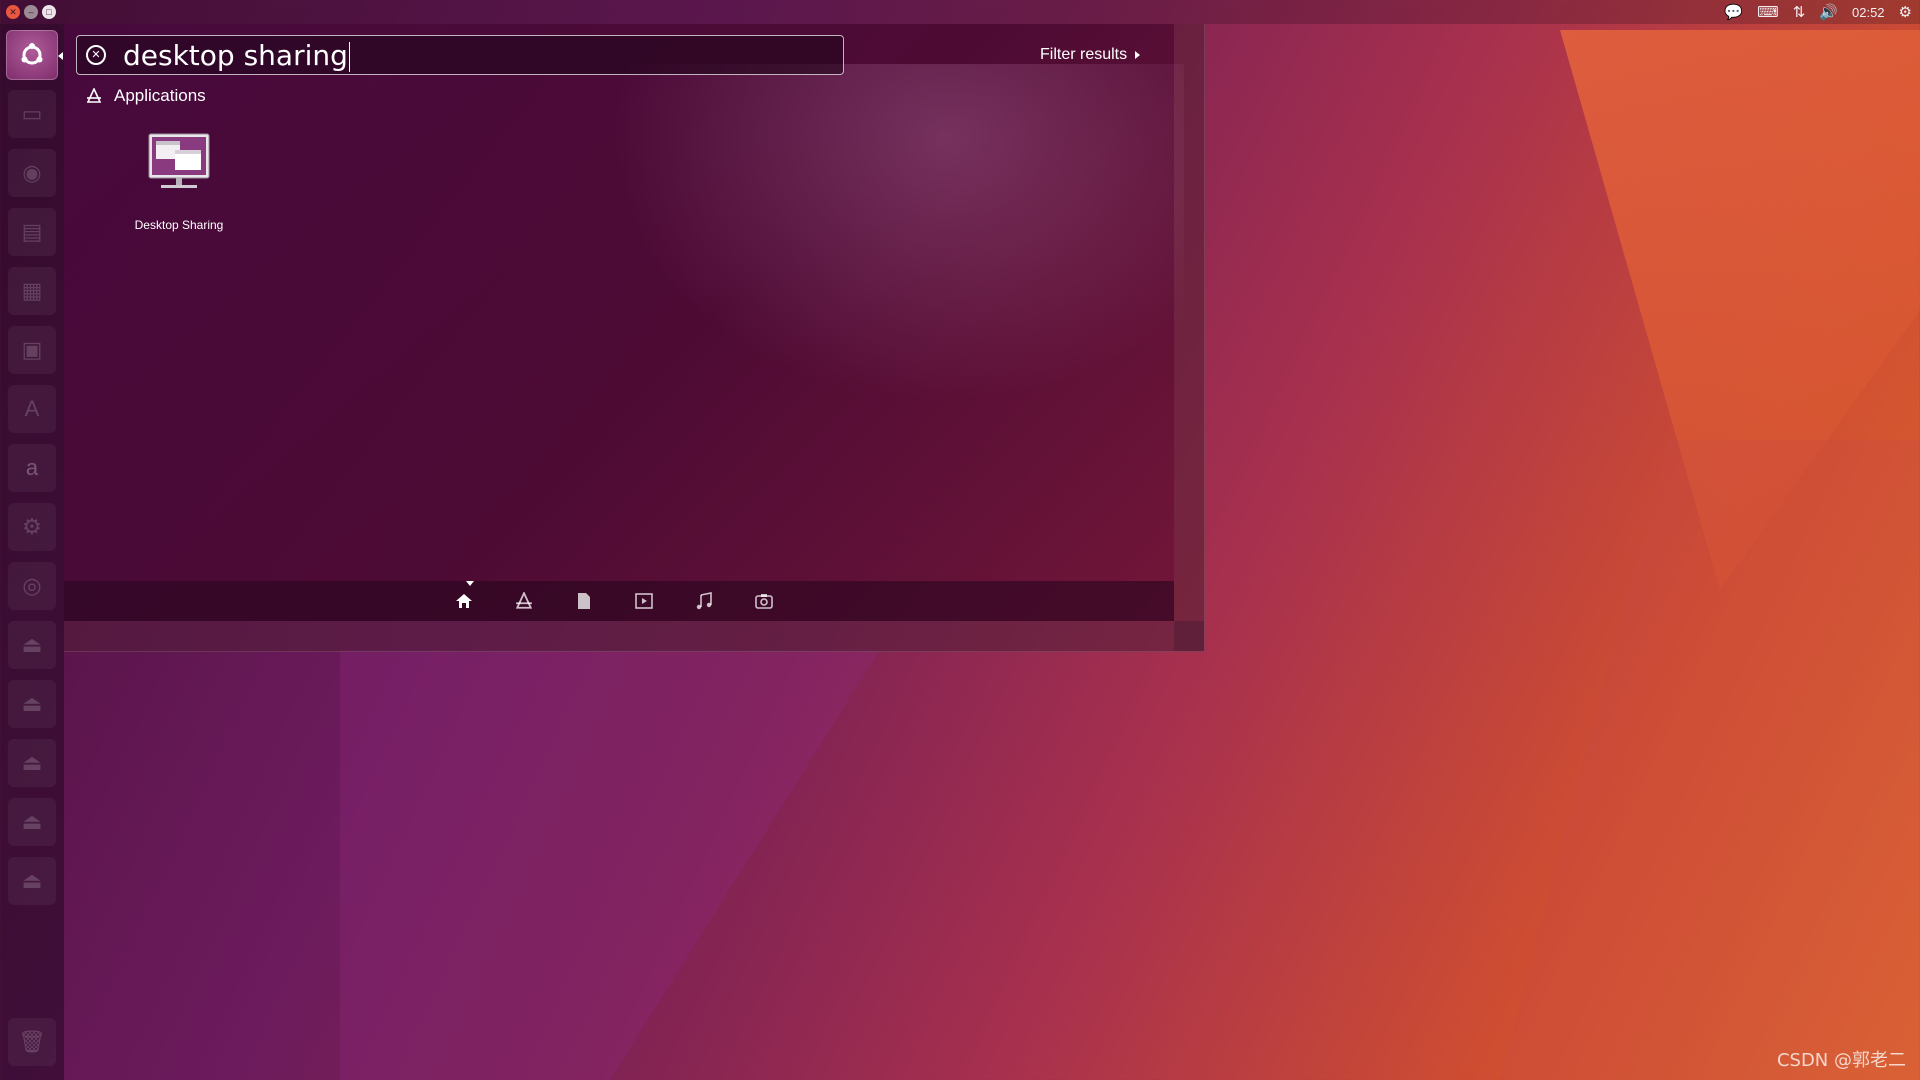 The height and width of the screenshot is (1080, 1920). What do you see at coordinates (160, 95) in the screenshot?
I see `category-label: Applications` at bounding box center [160, 95].